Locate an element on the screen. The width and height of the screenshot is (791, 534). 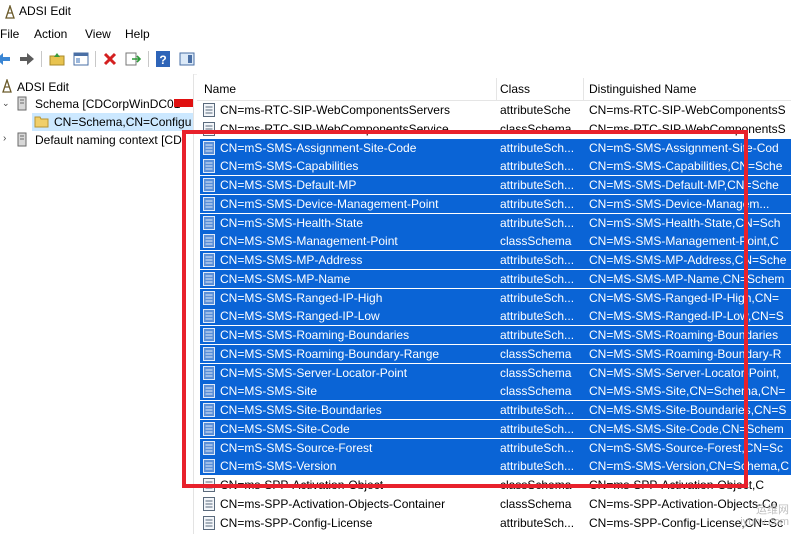
cell-name: CN=mS-SMS-Source-Forest is located at coordinates (296, 447).